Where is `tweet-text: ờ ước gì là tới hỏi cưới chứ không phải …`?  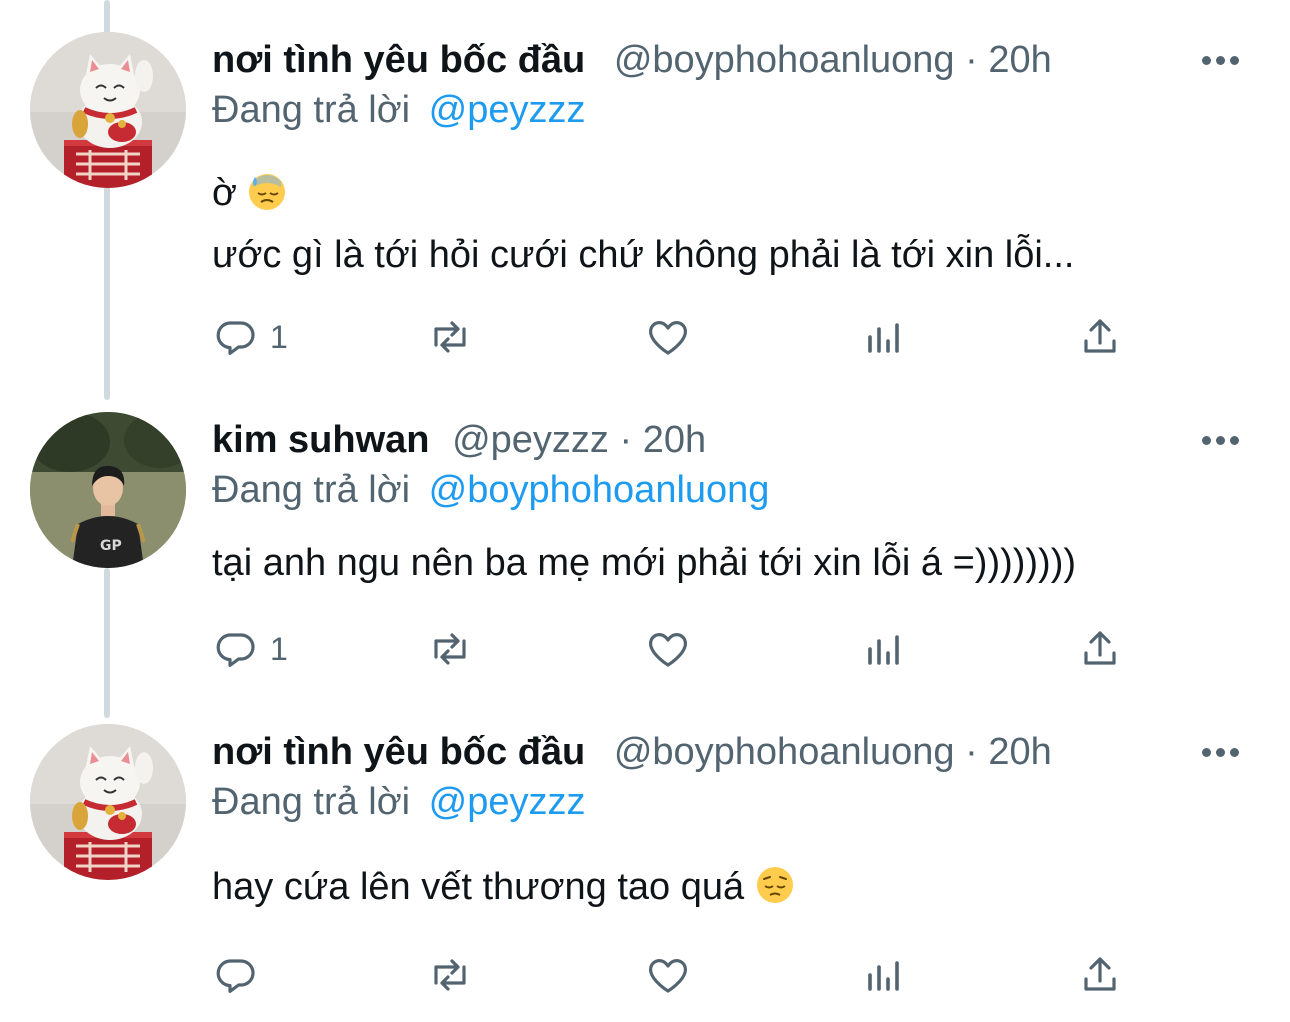 tweet-text: ờ ước gì là tới hỏi cưới chứ không phải … is located at coordinates (731, 224).